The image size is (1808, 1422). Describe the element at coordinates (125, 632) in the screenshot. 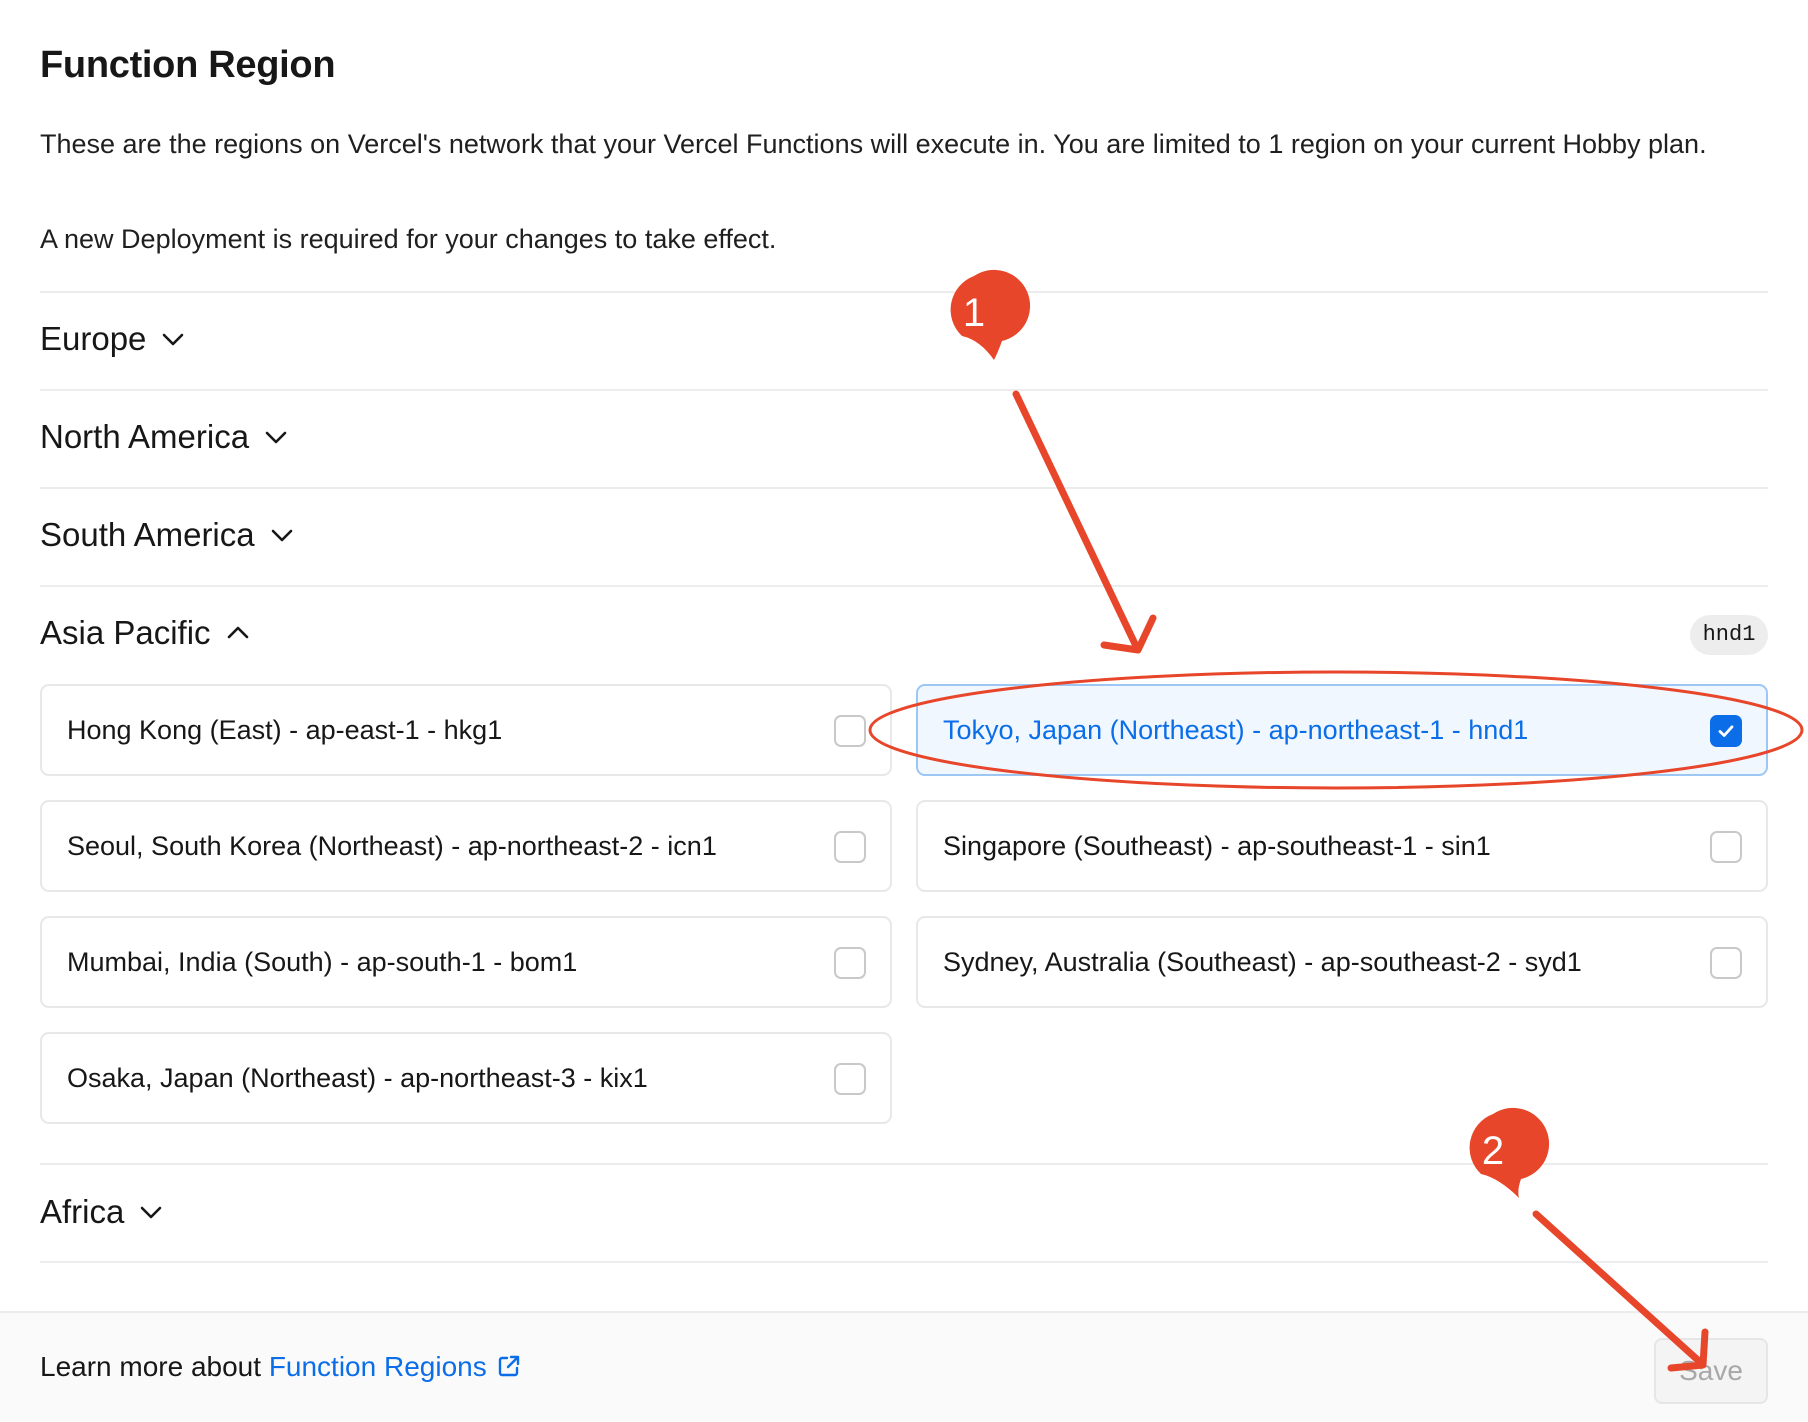

I see `group-label-asia-pacific: Asia Pacific` at that location.